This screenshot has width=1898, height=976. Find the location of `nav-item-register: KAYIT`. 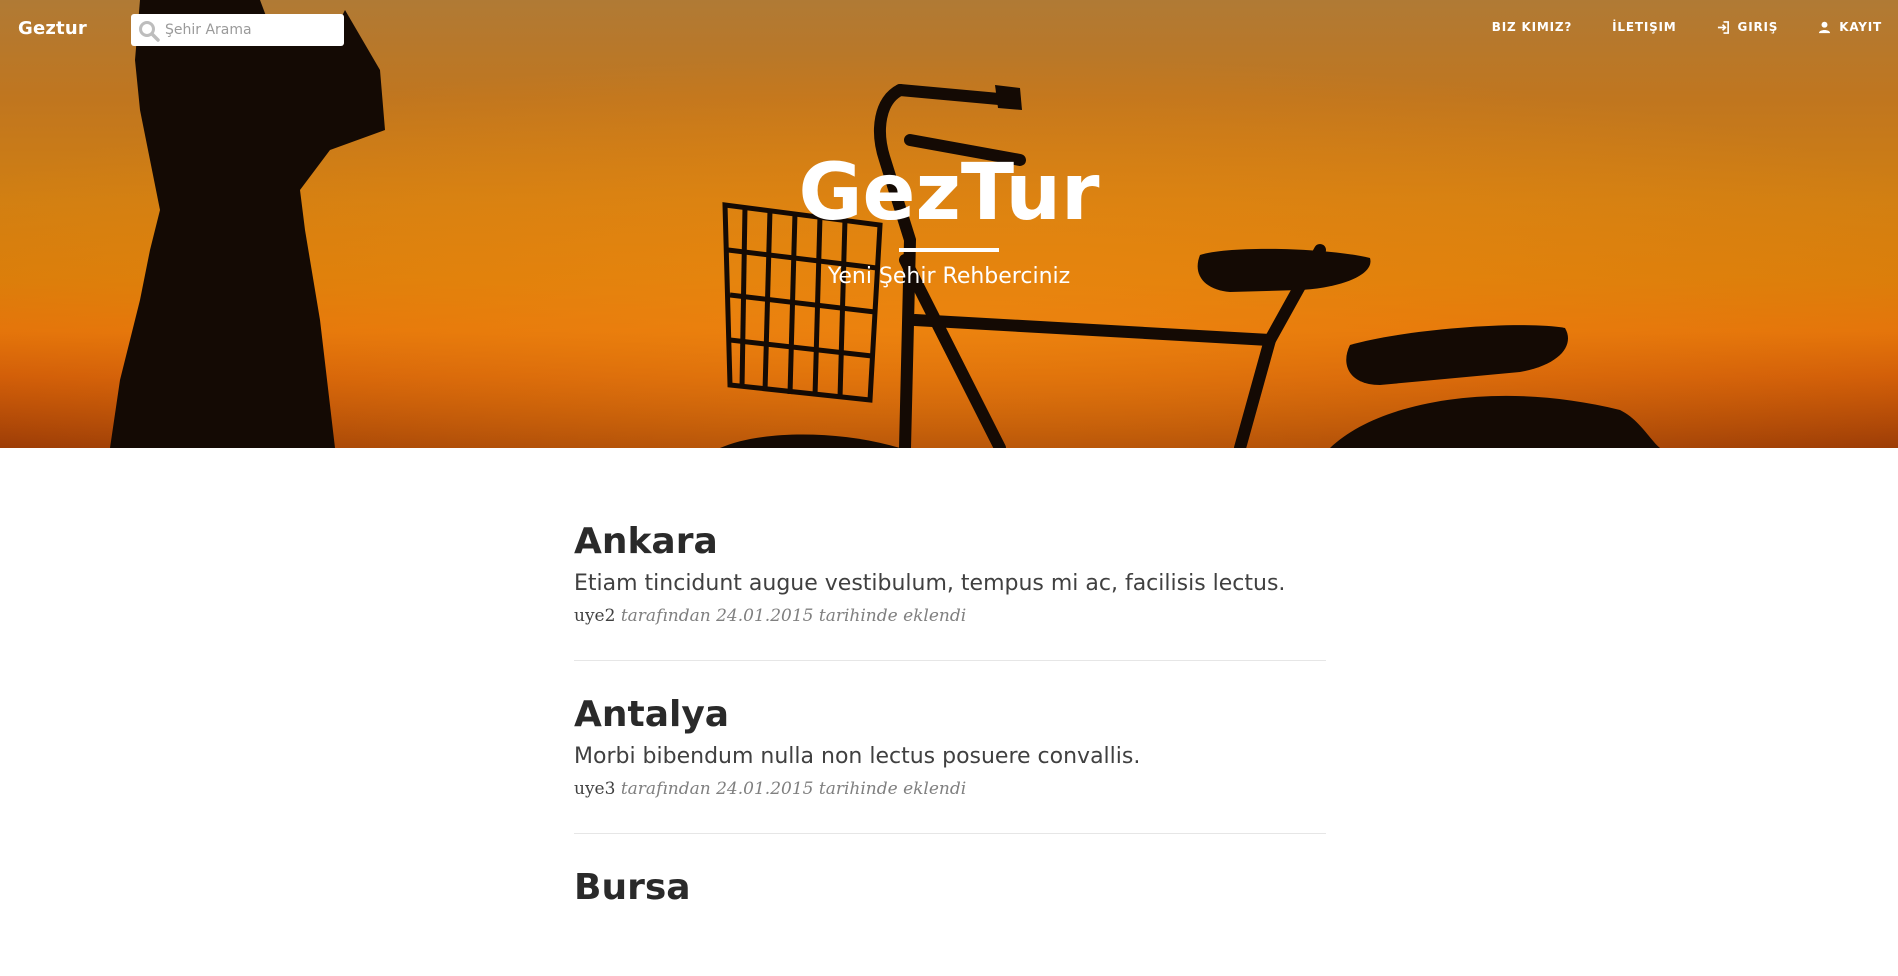

nav-item-register: KAYIT is located at coordinates (1850, 27).